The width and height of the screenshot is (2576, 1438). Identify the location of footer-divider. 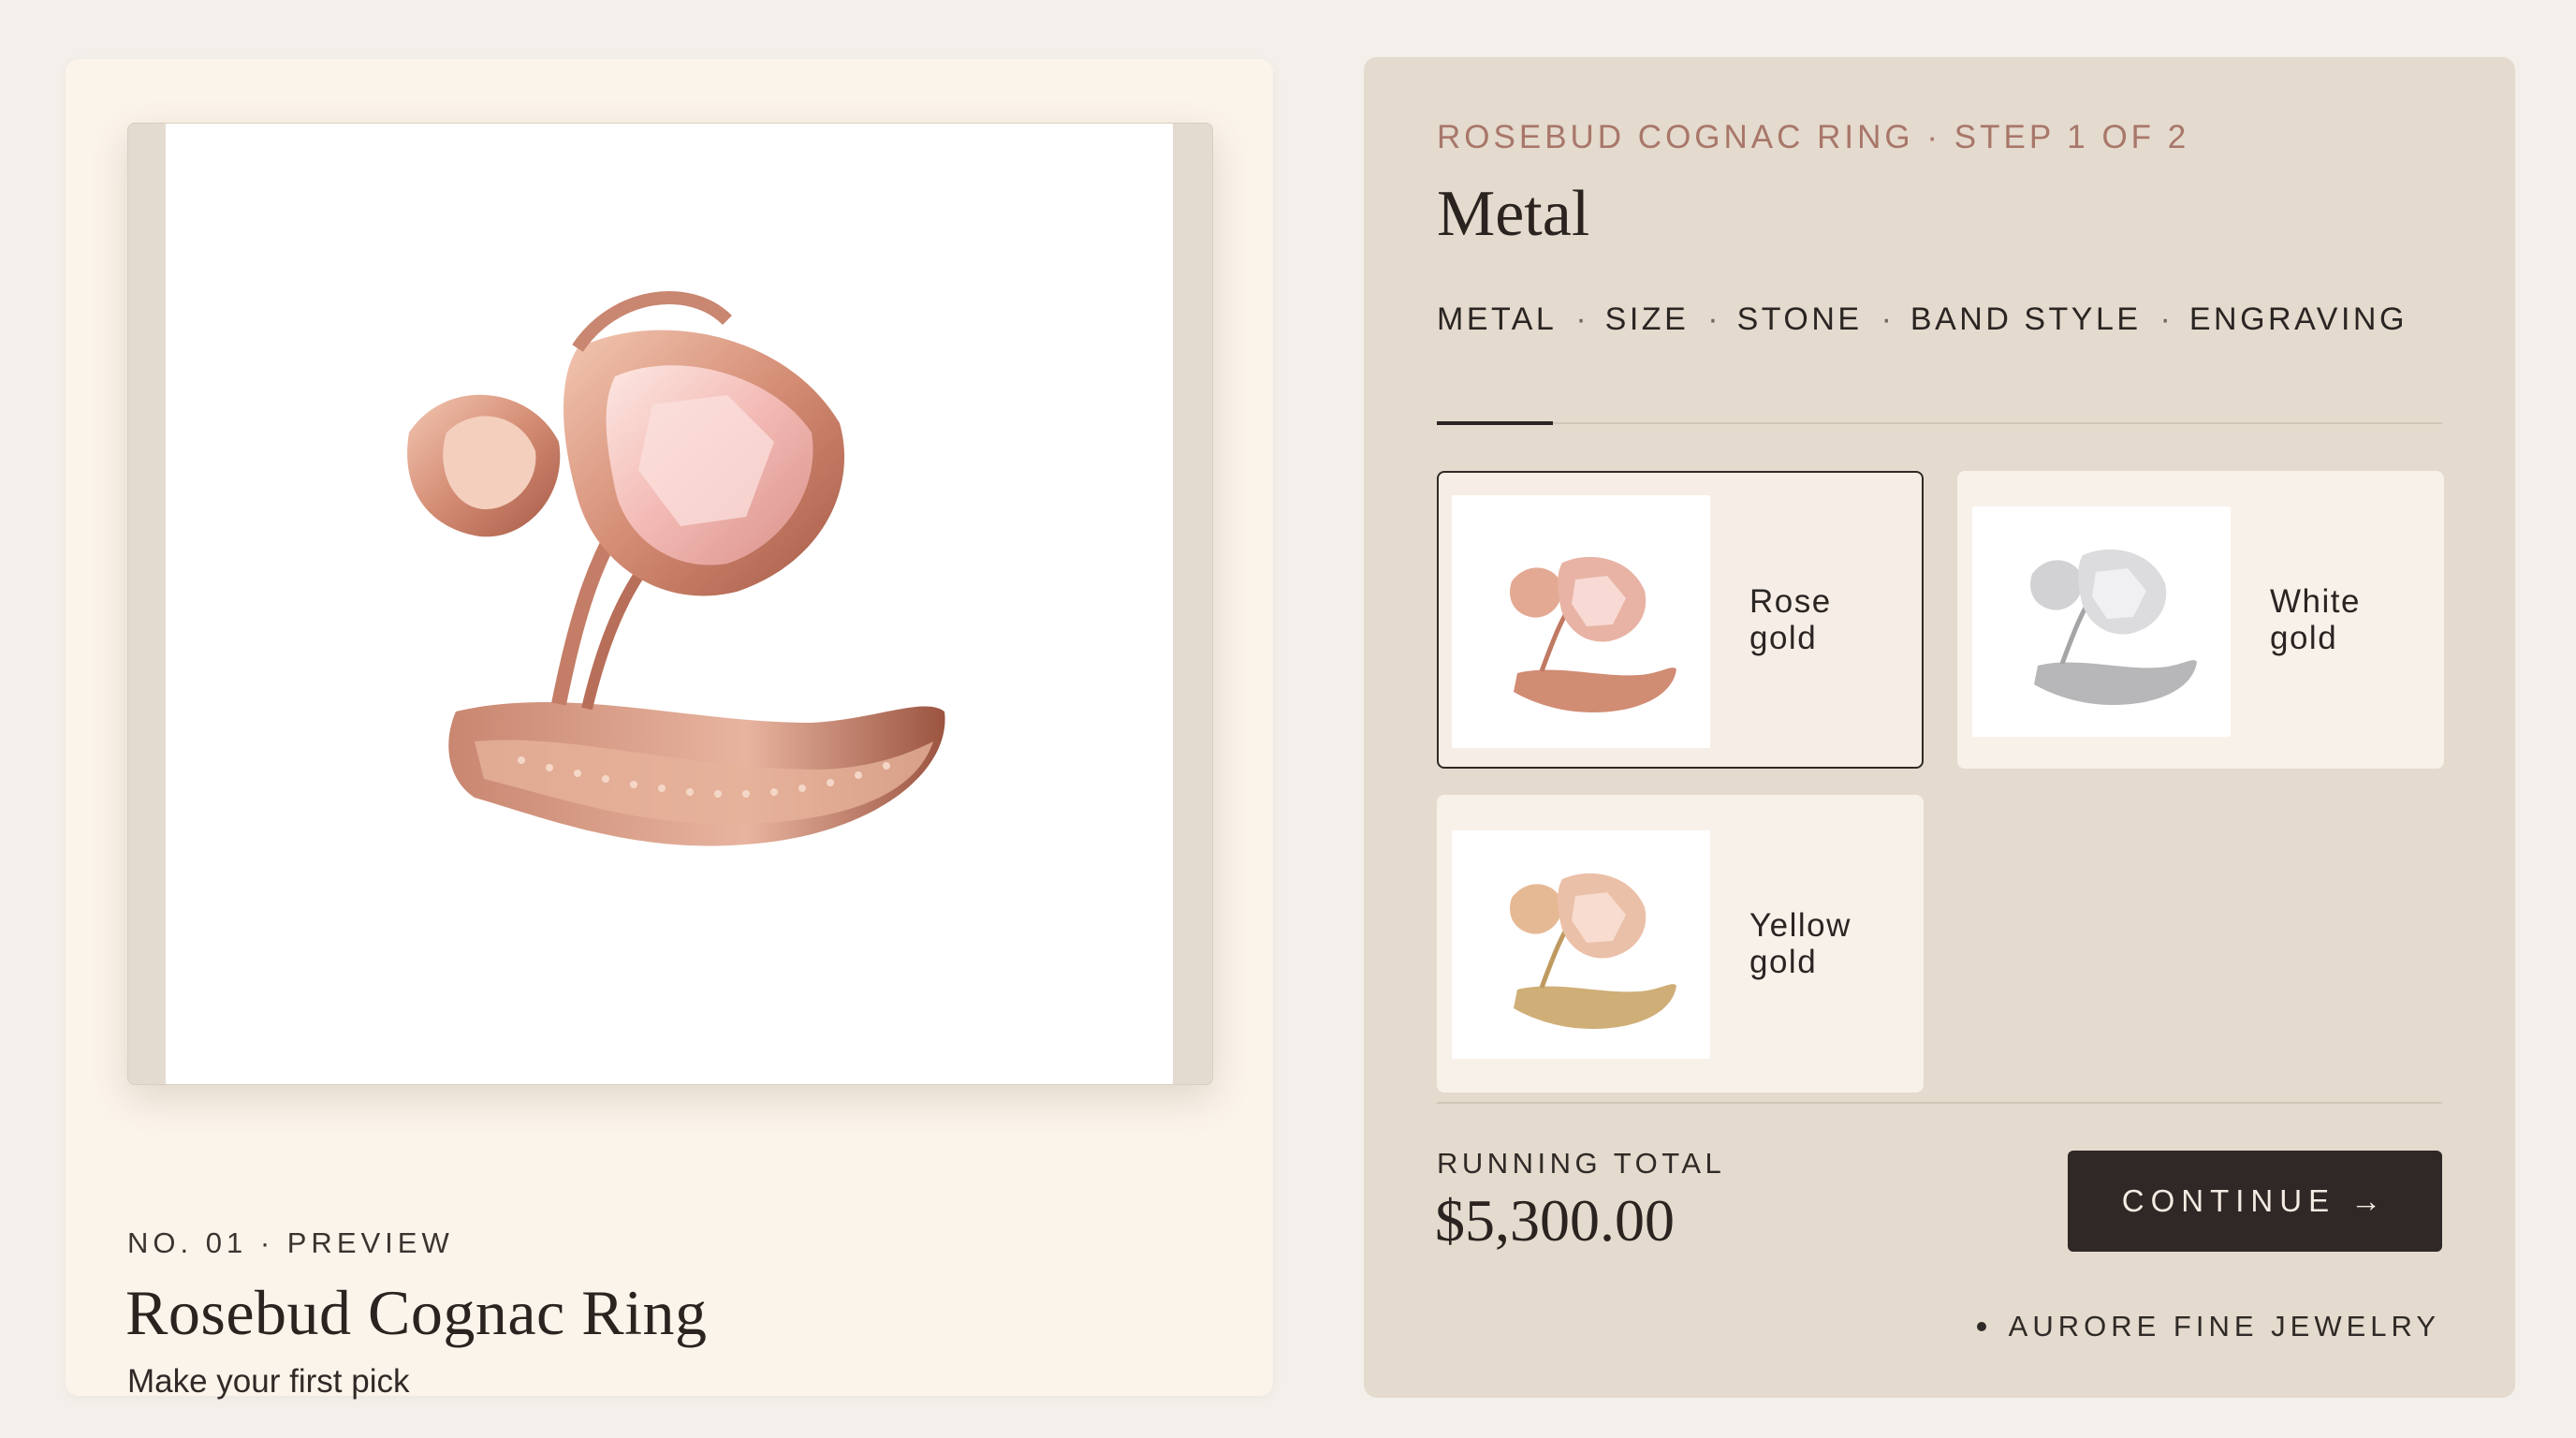
(1939, 1103).